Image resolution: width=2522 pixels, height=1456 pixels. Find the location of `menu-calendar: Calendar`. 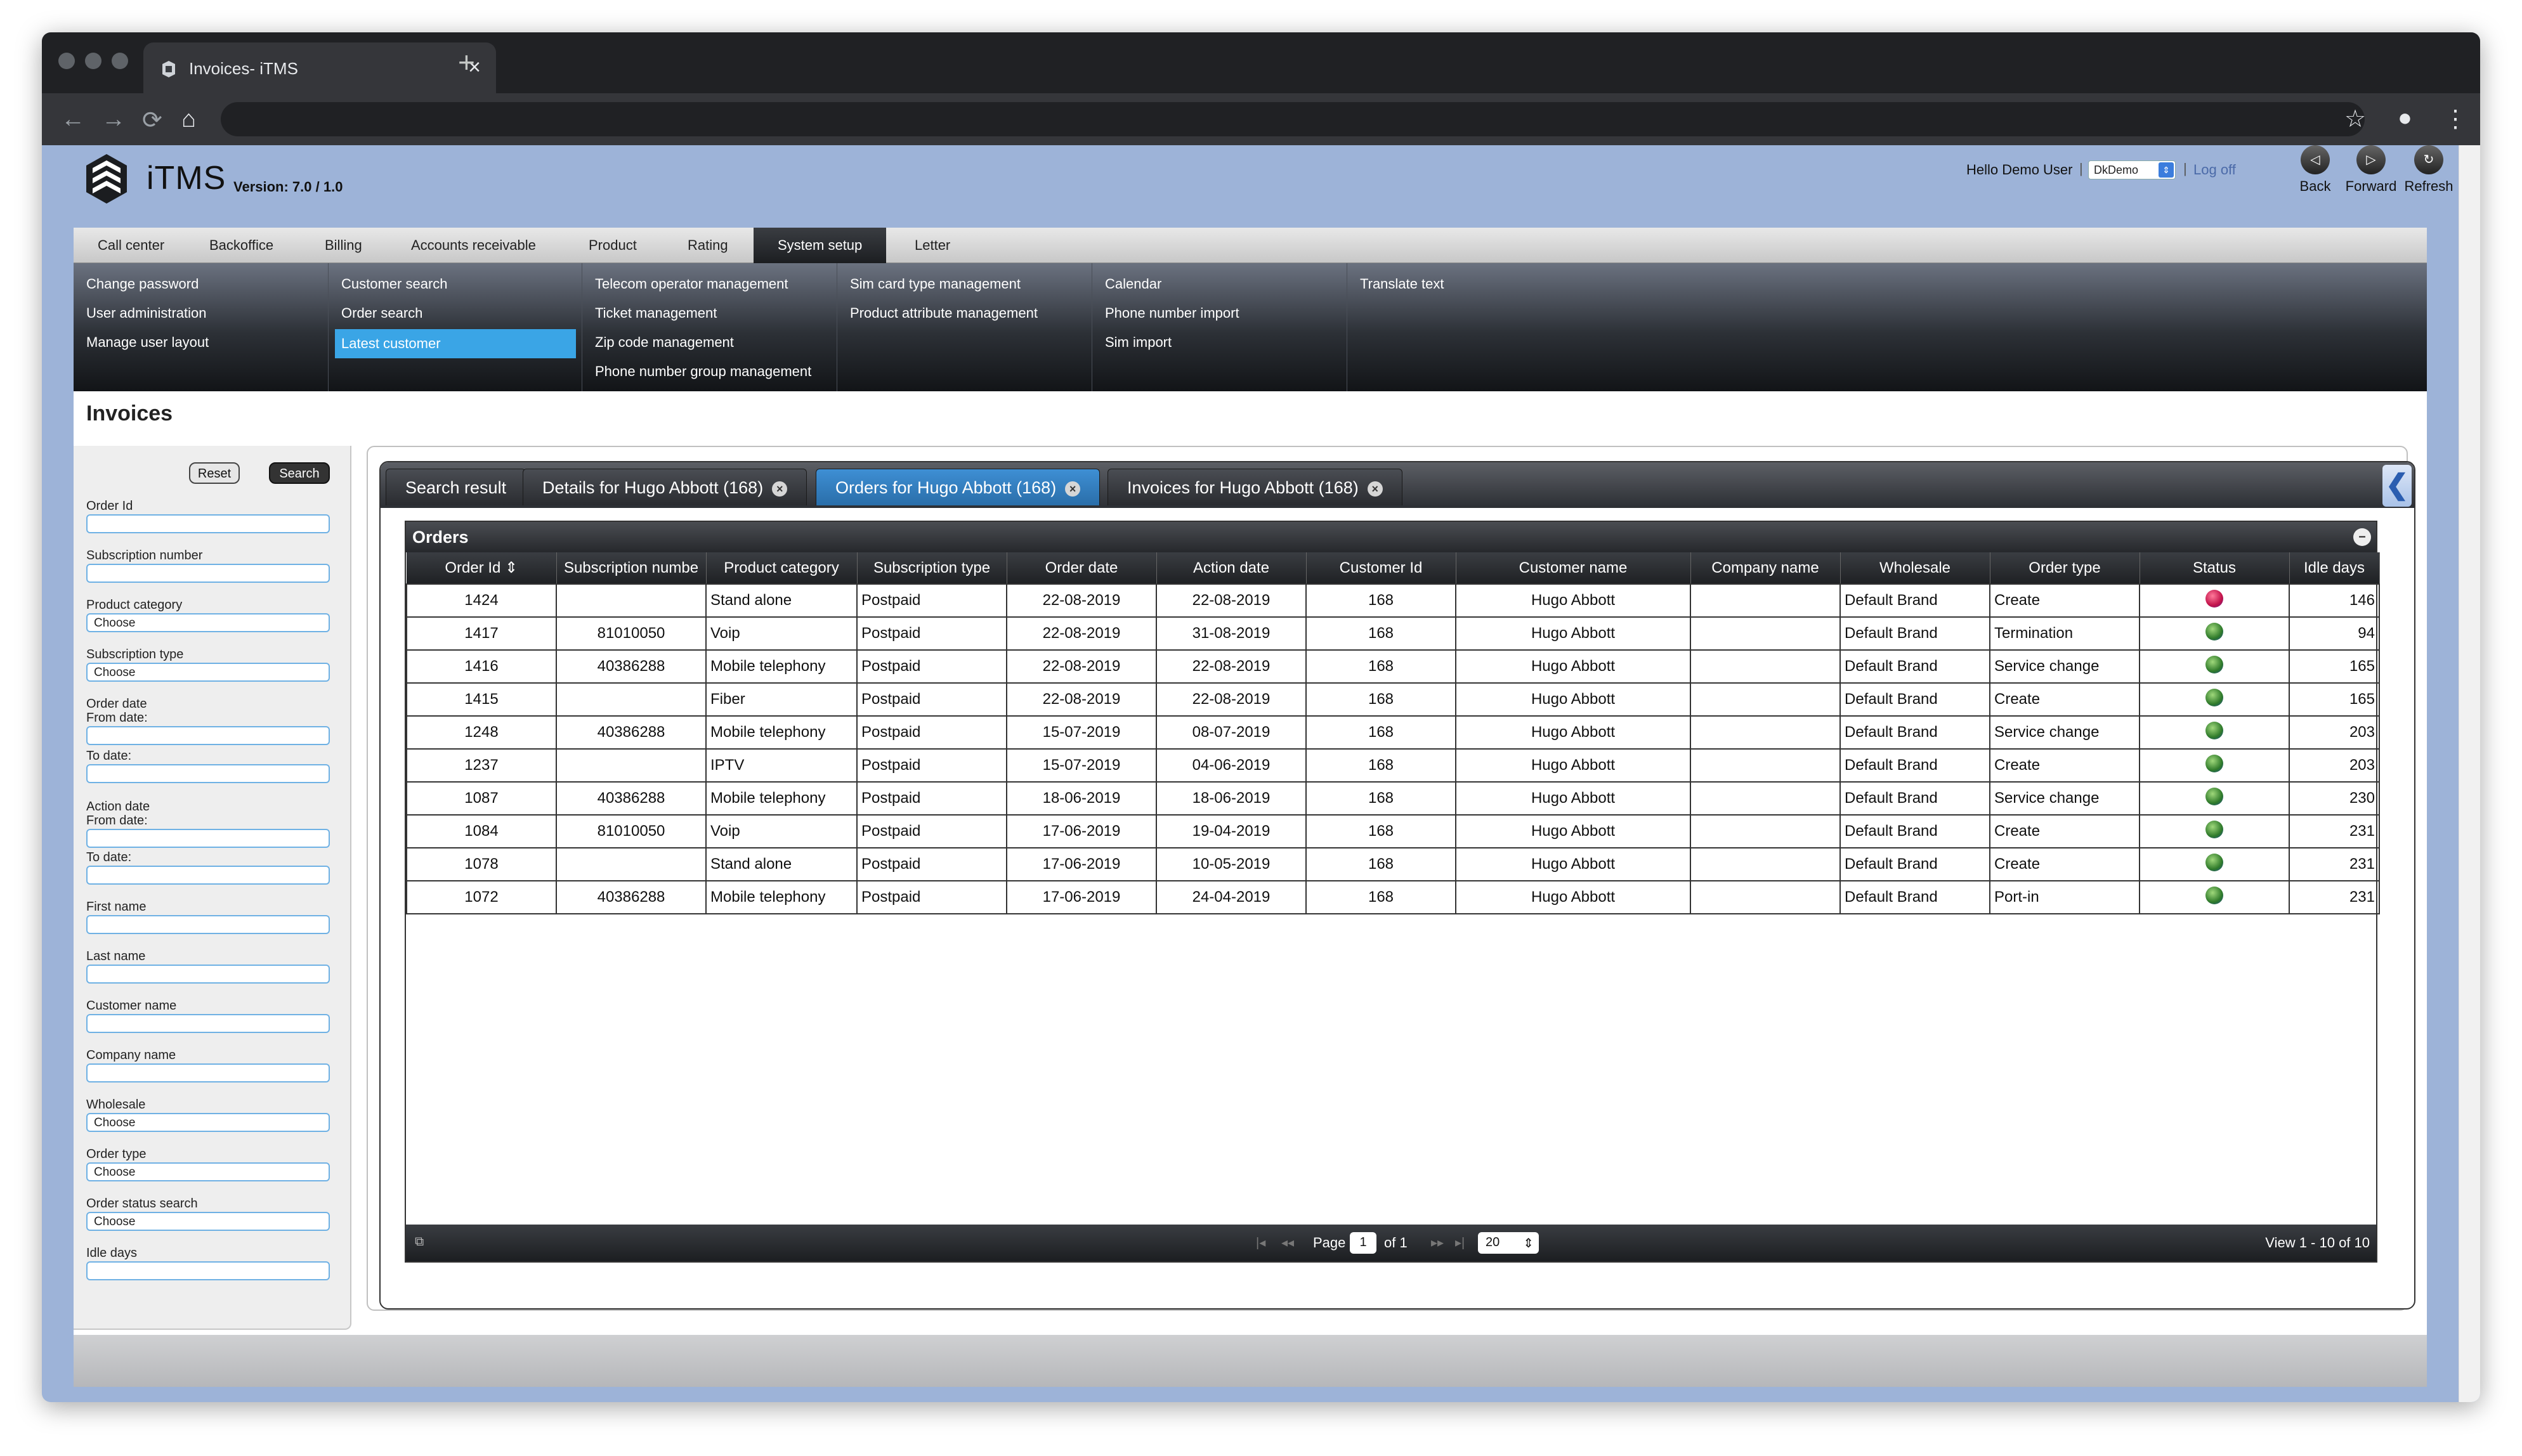

menu-calendar: Calendar is located at coordinates (1133, 284).